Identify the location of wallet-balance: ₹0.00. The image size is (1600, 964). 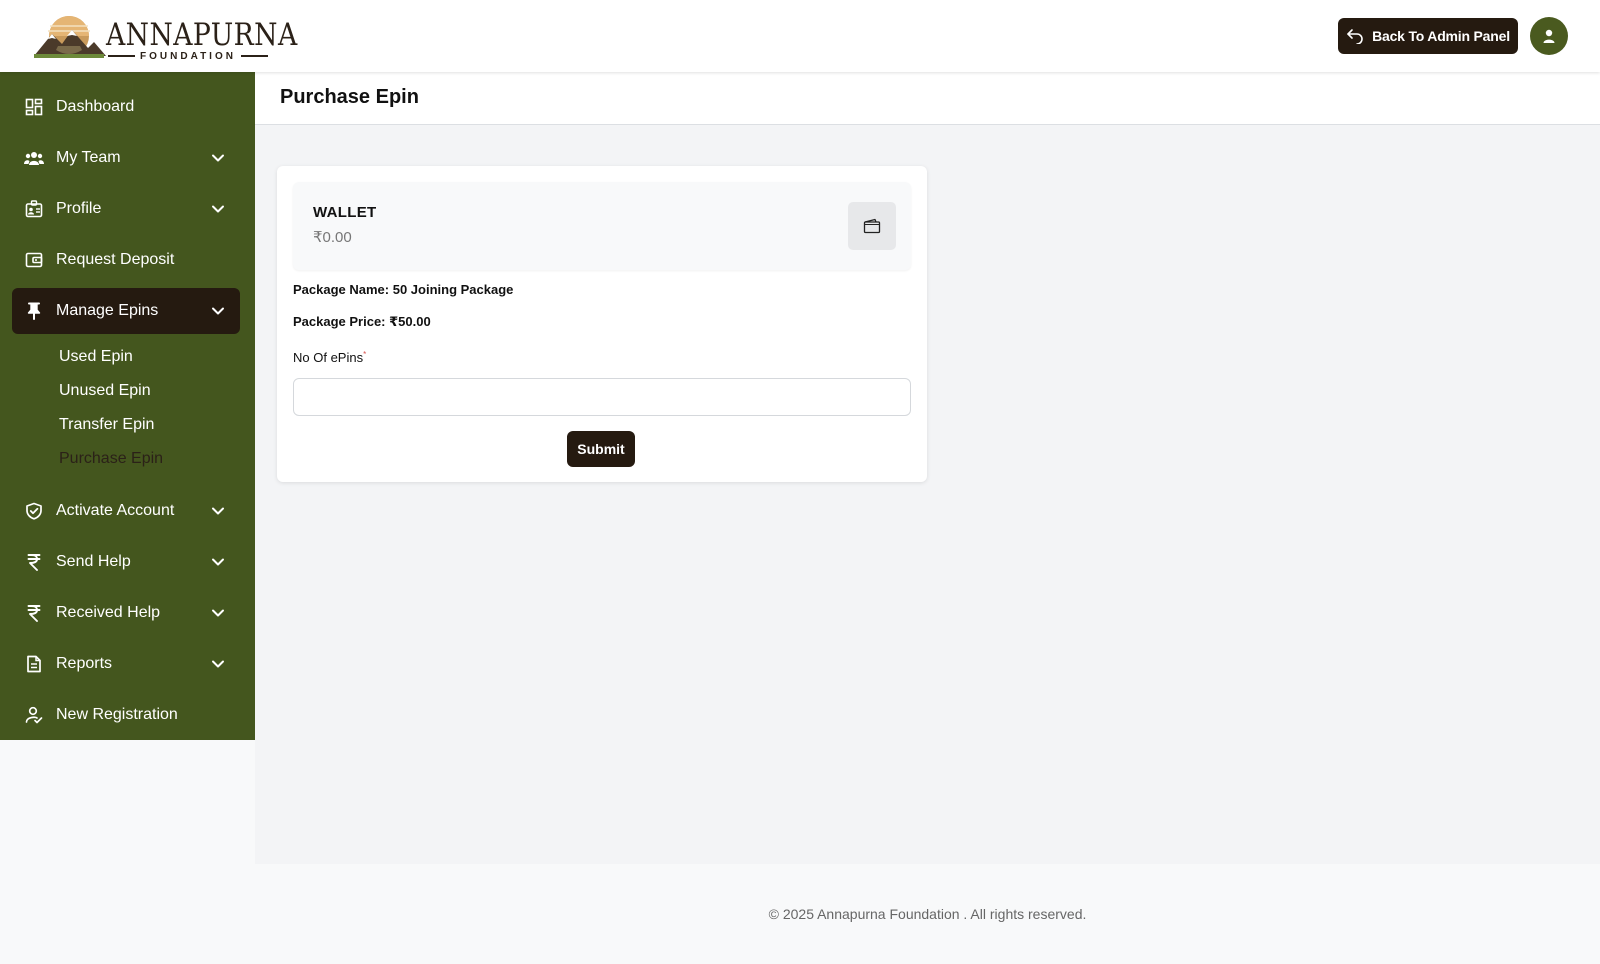
(332, 237).